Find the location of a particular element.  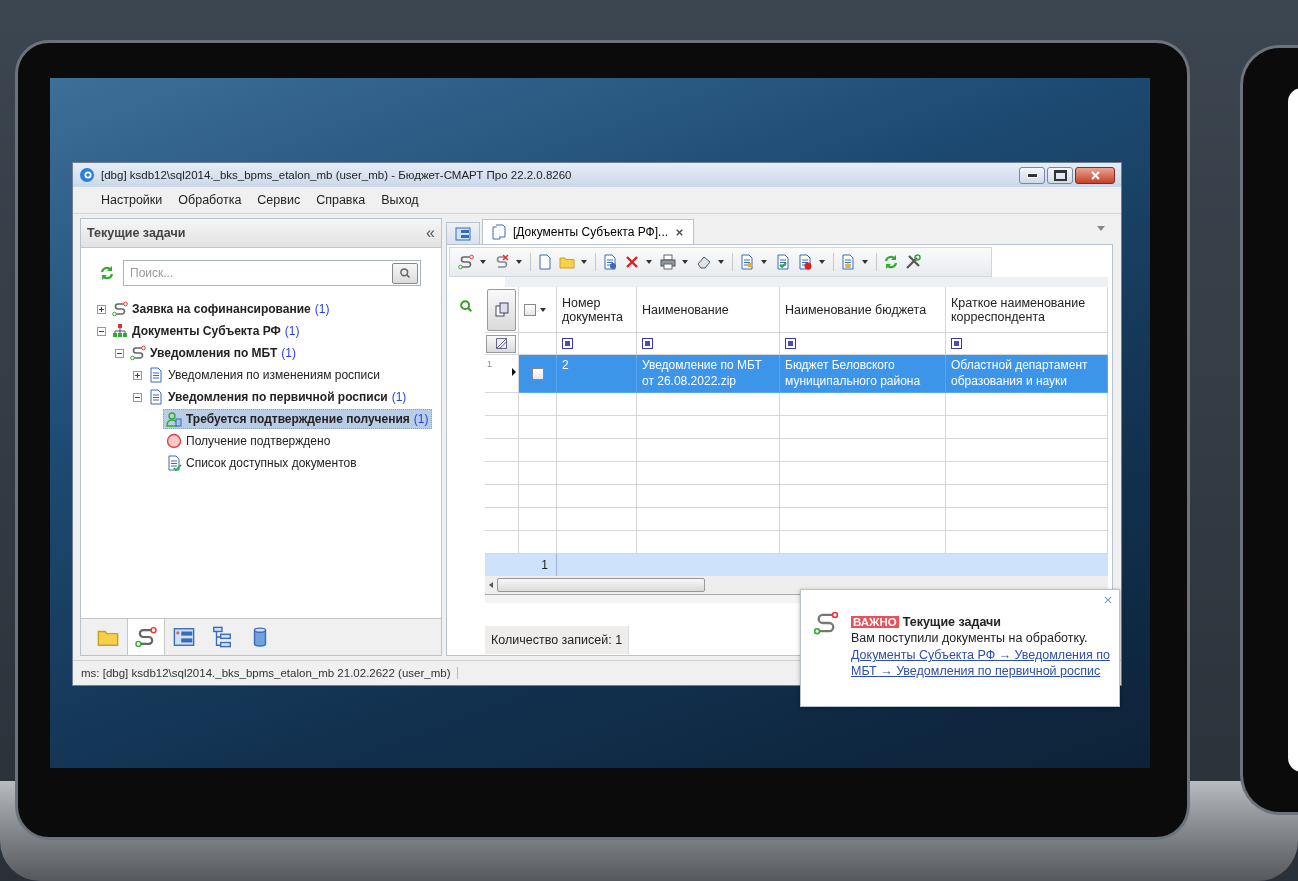

tree-item: Уведомления по изменениям росписи is located at coordinates (264, 375).